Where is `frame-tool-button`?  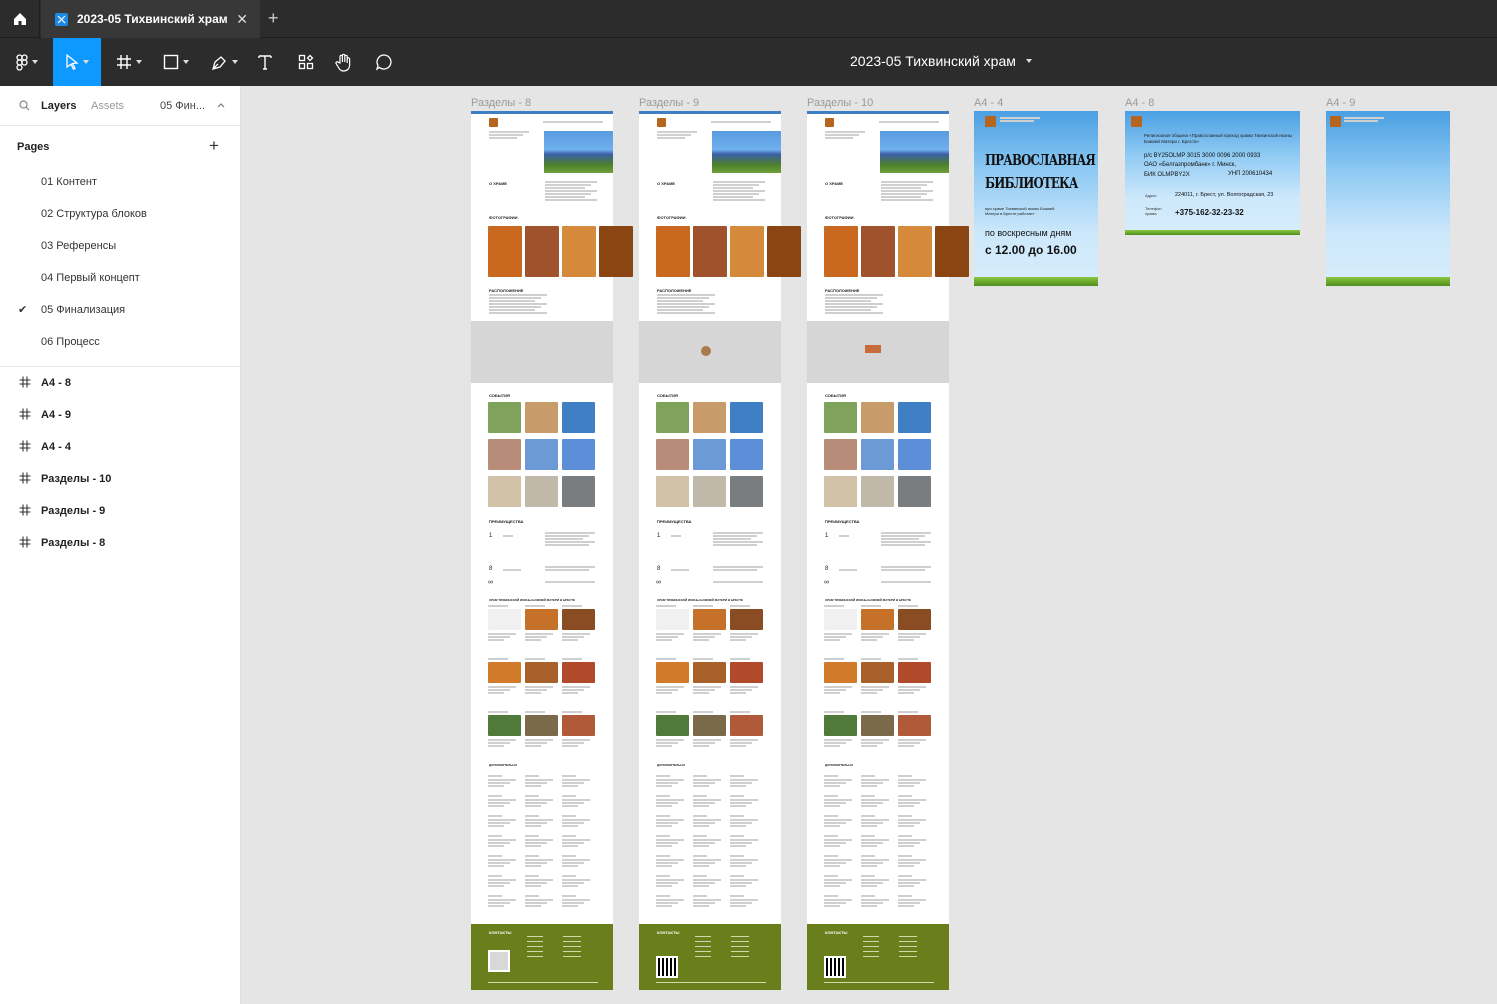
frame-tool-button is located at coordinates (129, 62).